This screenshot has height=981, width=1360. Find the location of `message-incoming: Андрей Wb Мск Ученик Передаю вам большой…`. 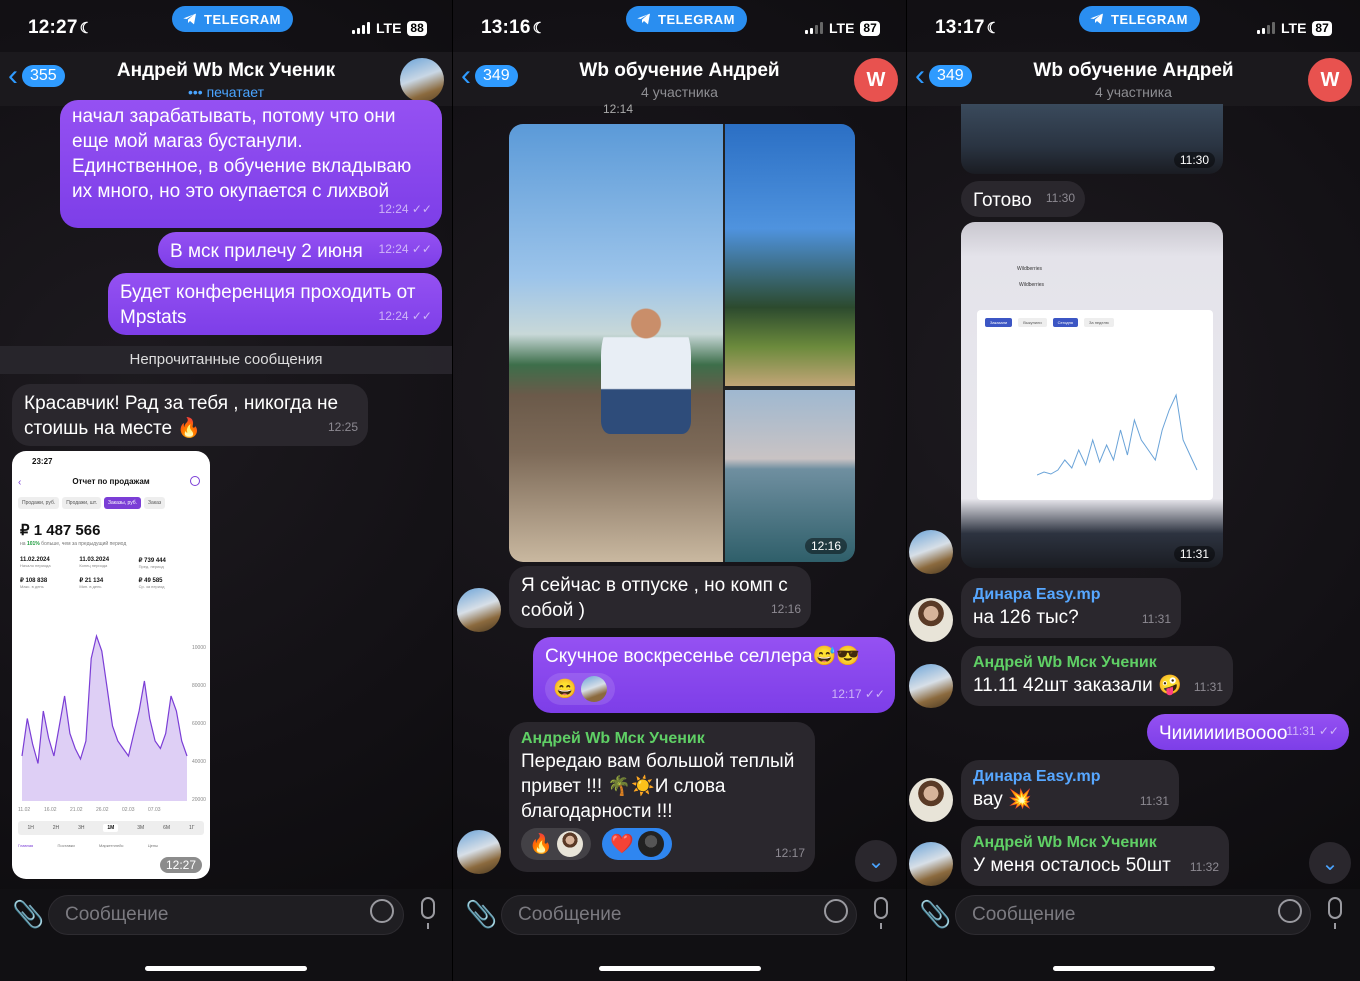

message-incoming: Андрей Wb Мск Ученик Передаю вам большой… is located at coordinates (662, 797).